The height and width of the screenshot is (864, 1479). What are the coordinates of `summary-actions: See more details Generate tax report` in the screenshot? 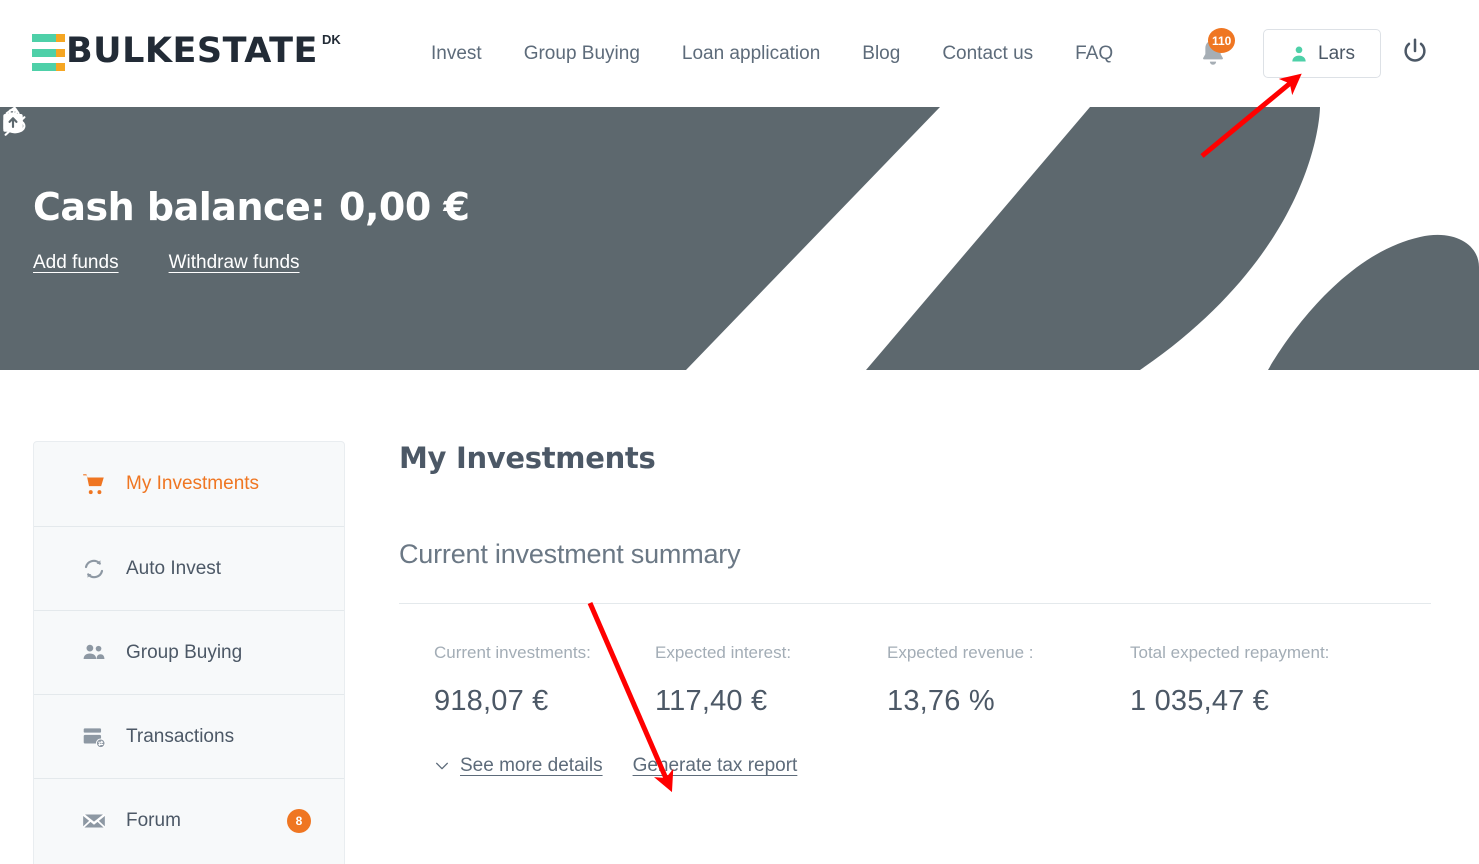 It's located at (916, 766).